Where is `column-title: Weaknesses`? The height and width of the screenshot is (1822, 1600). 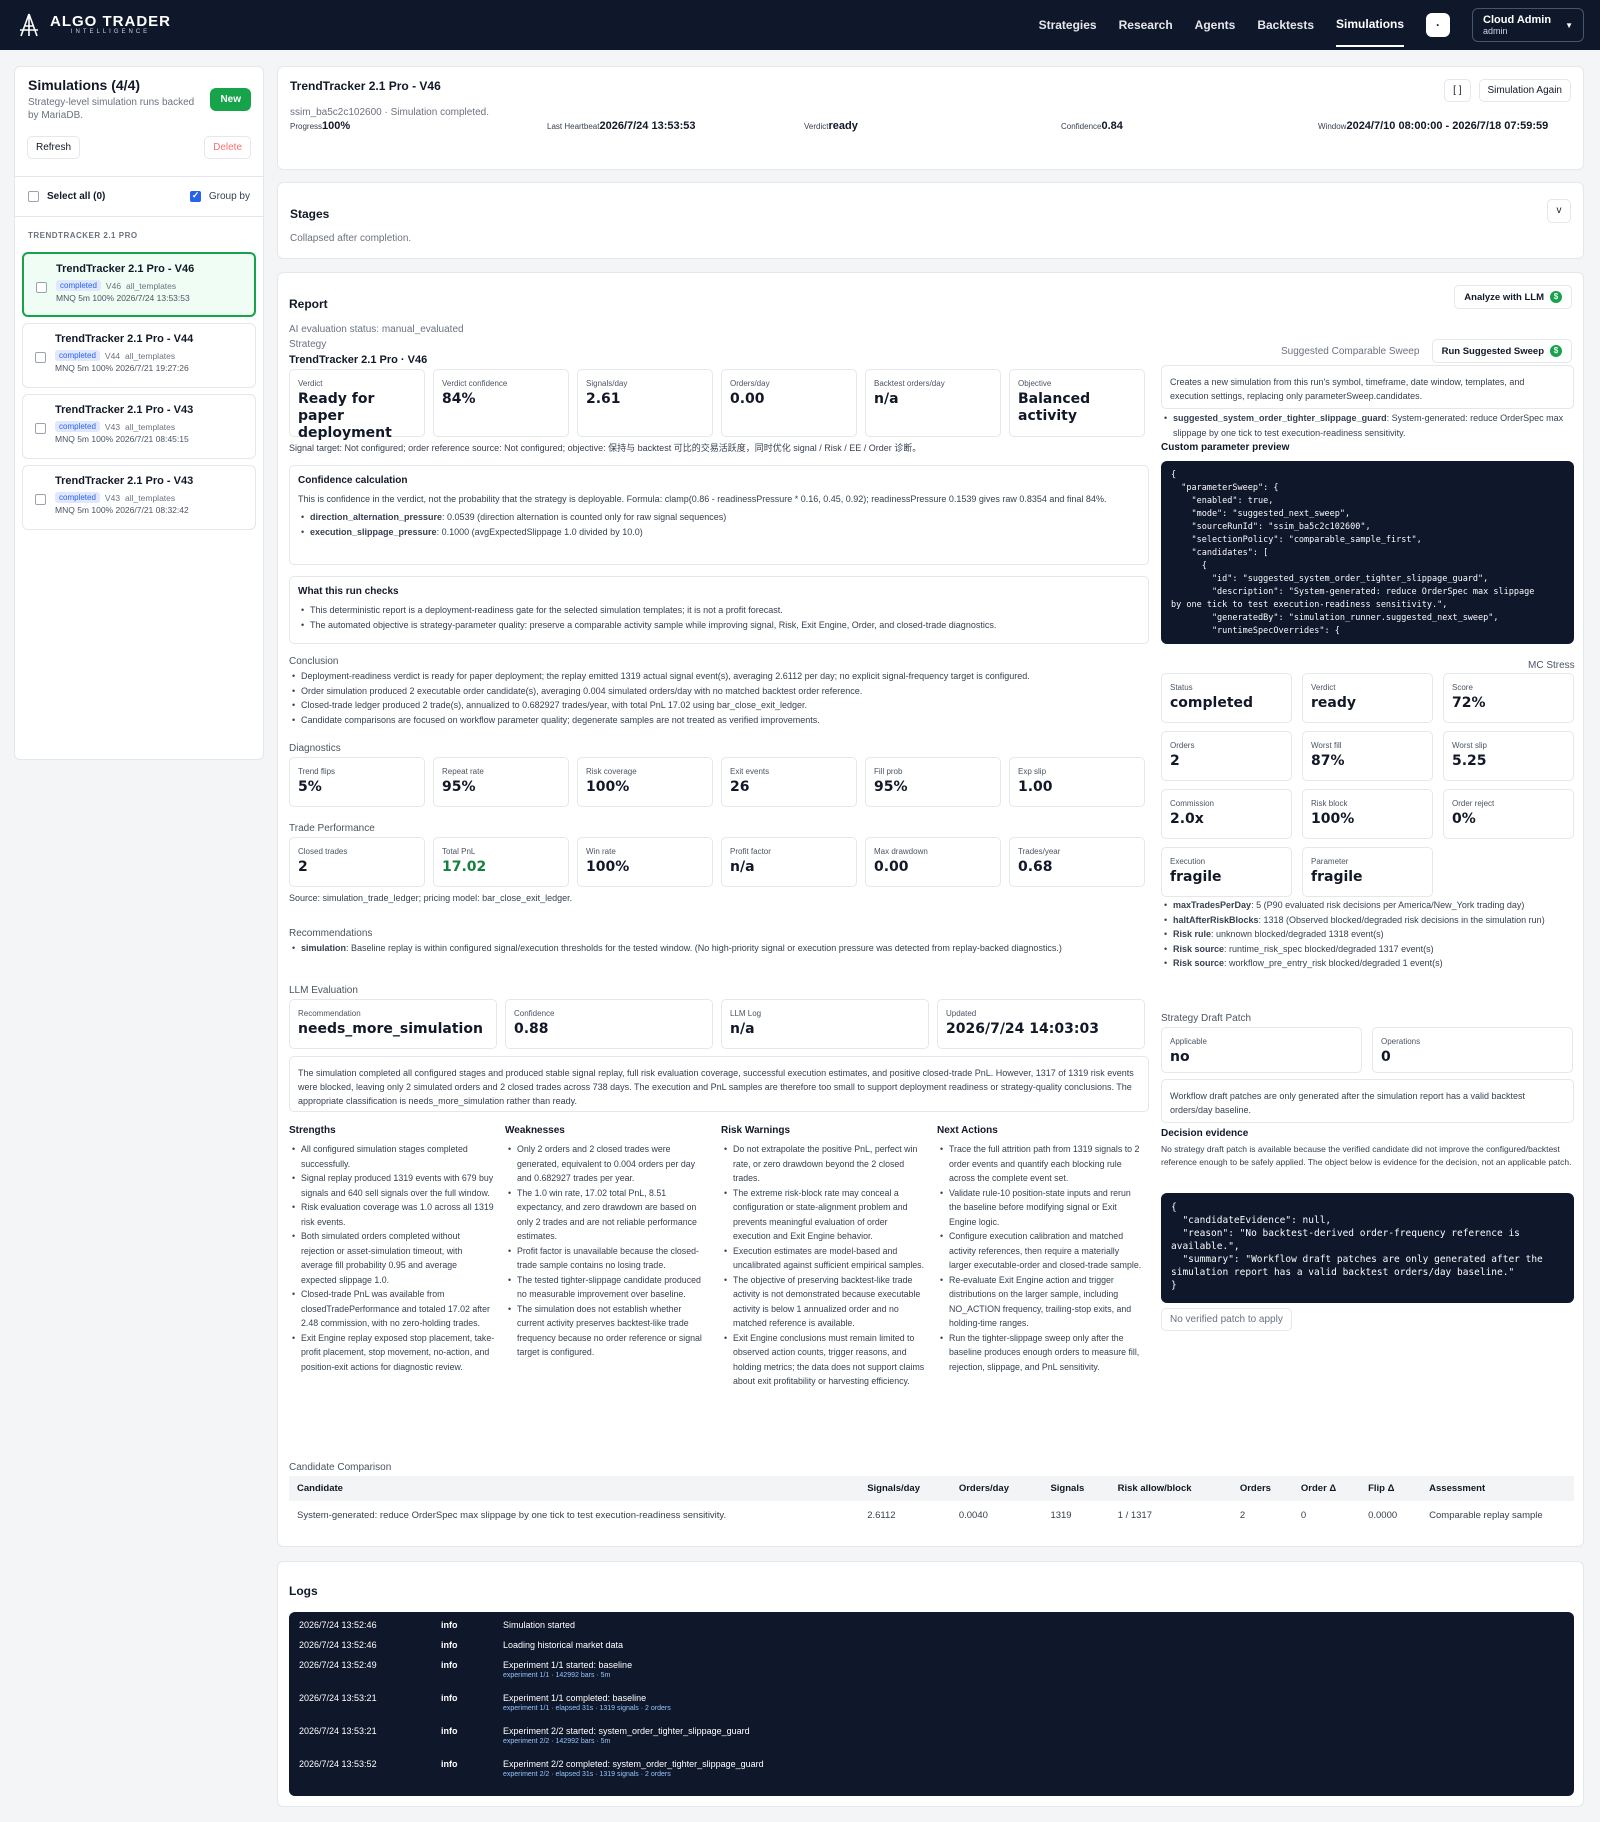 column-title: Weaknesses is located at coordinates (535, 1130).